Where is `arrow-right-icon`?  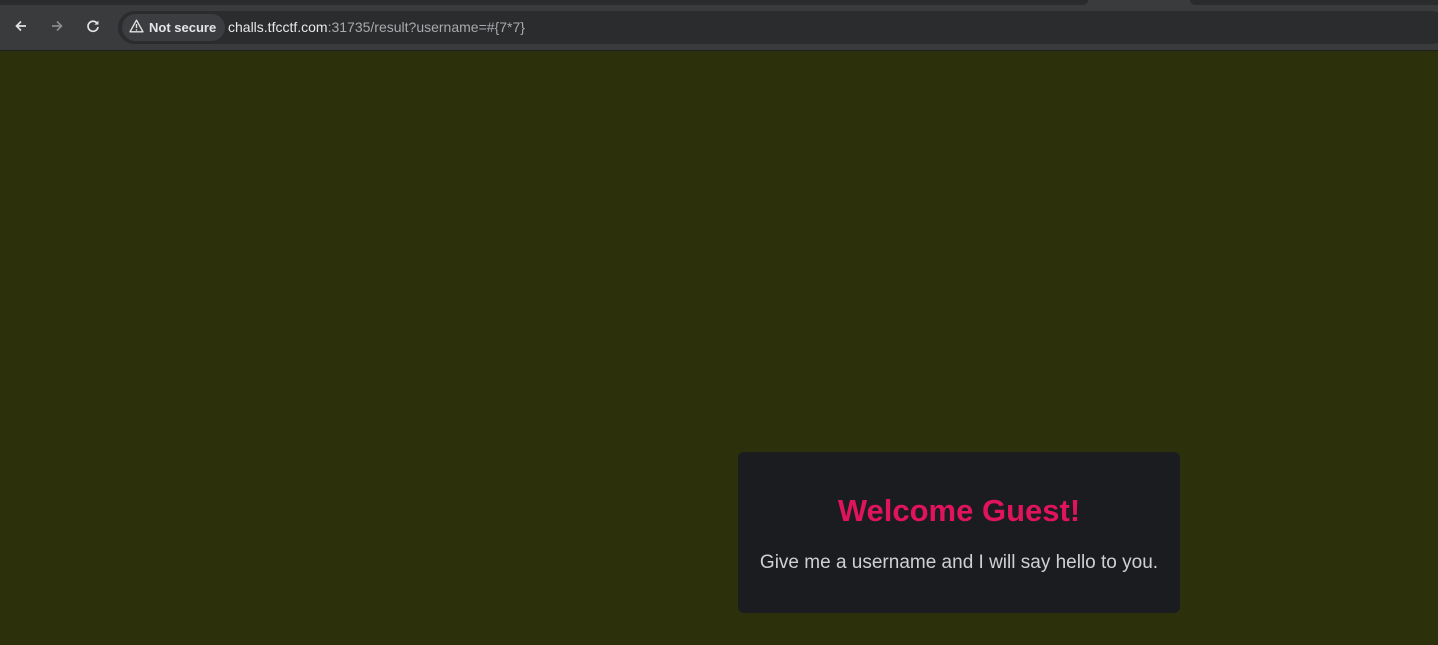
arrow-right-icon is located at coordinates (57, 26).